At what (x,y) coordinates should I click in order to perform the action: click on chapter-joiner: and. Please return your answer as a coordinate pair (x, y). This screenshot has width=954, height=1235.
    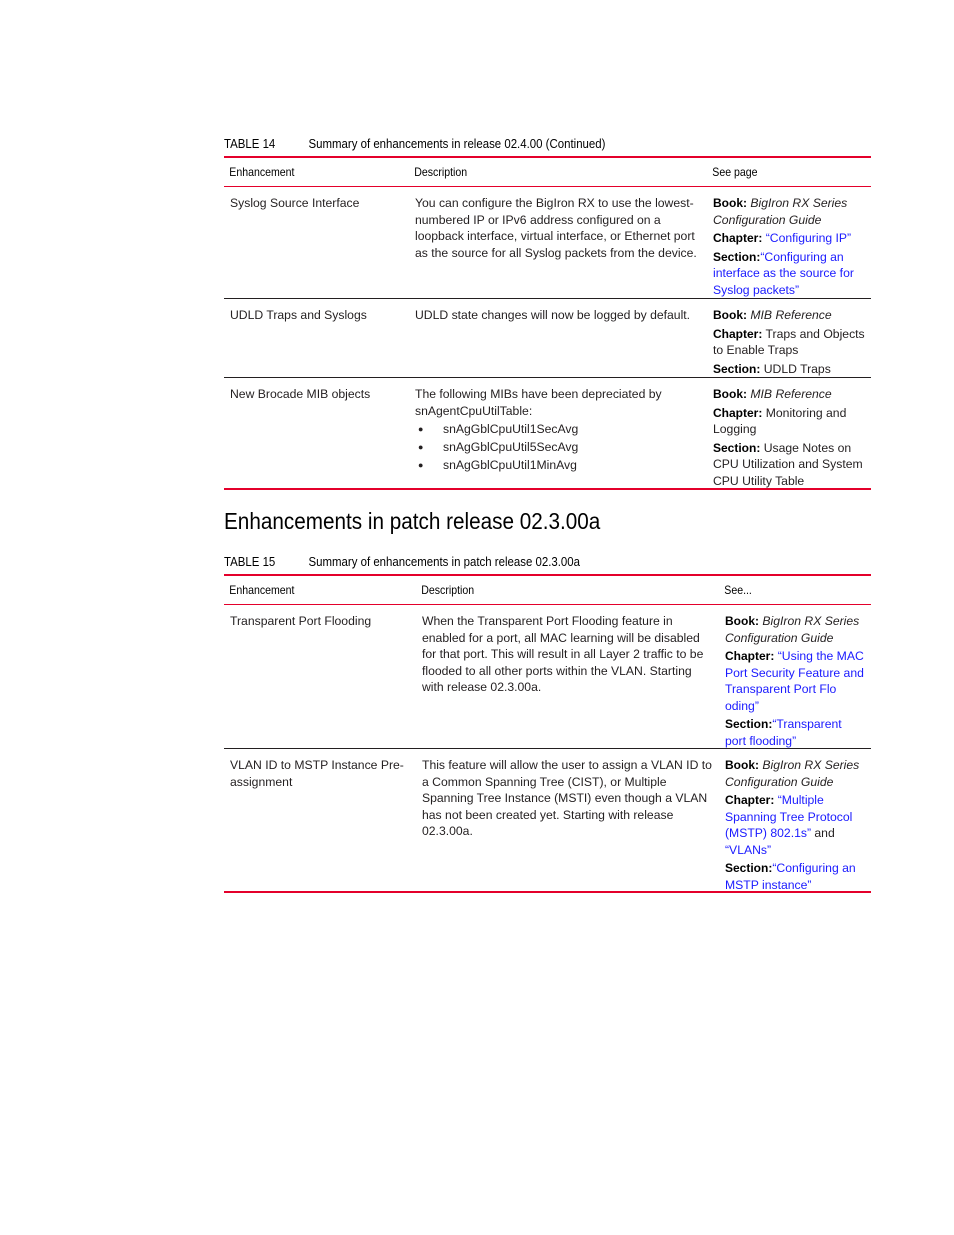
    Looking at the image, I should click on (824, 833).